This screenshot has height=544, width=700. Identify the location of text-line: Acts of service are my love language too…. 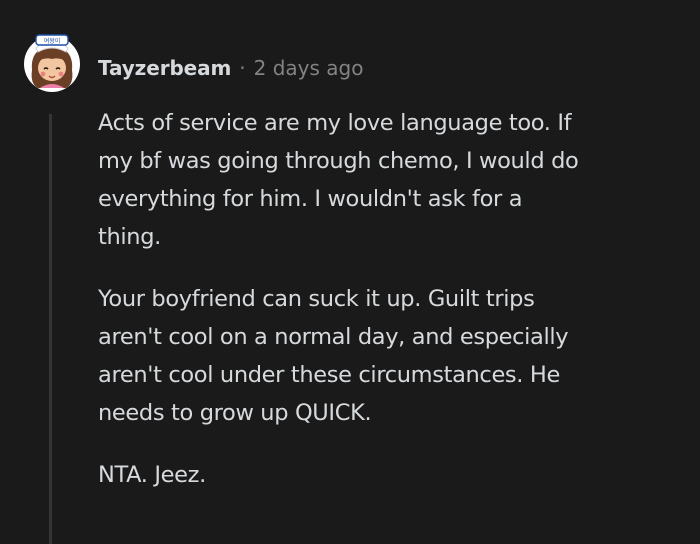
(335, 123).